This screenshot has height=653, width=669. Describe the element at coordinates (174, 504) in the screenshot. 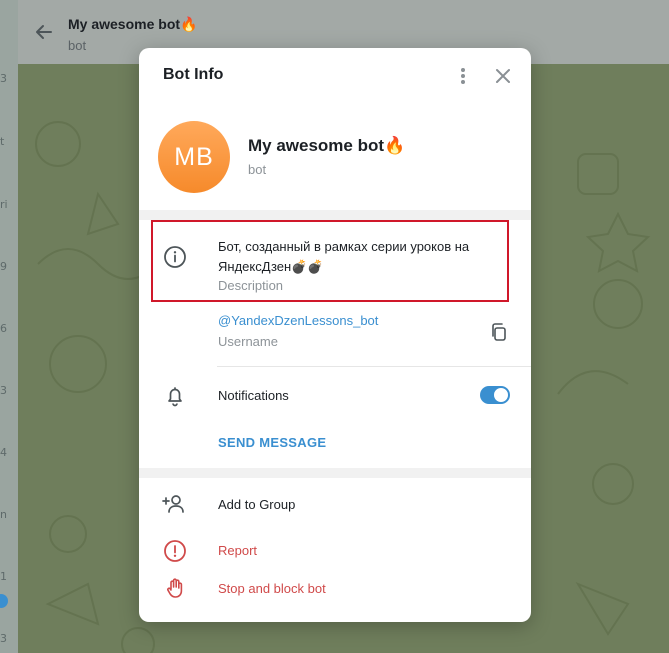

I see `add-user-icon` at that location.